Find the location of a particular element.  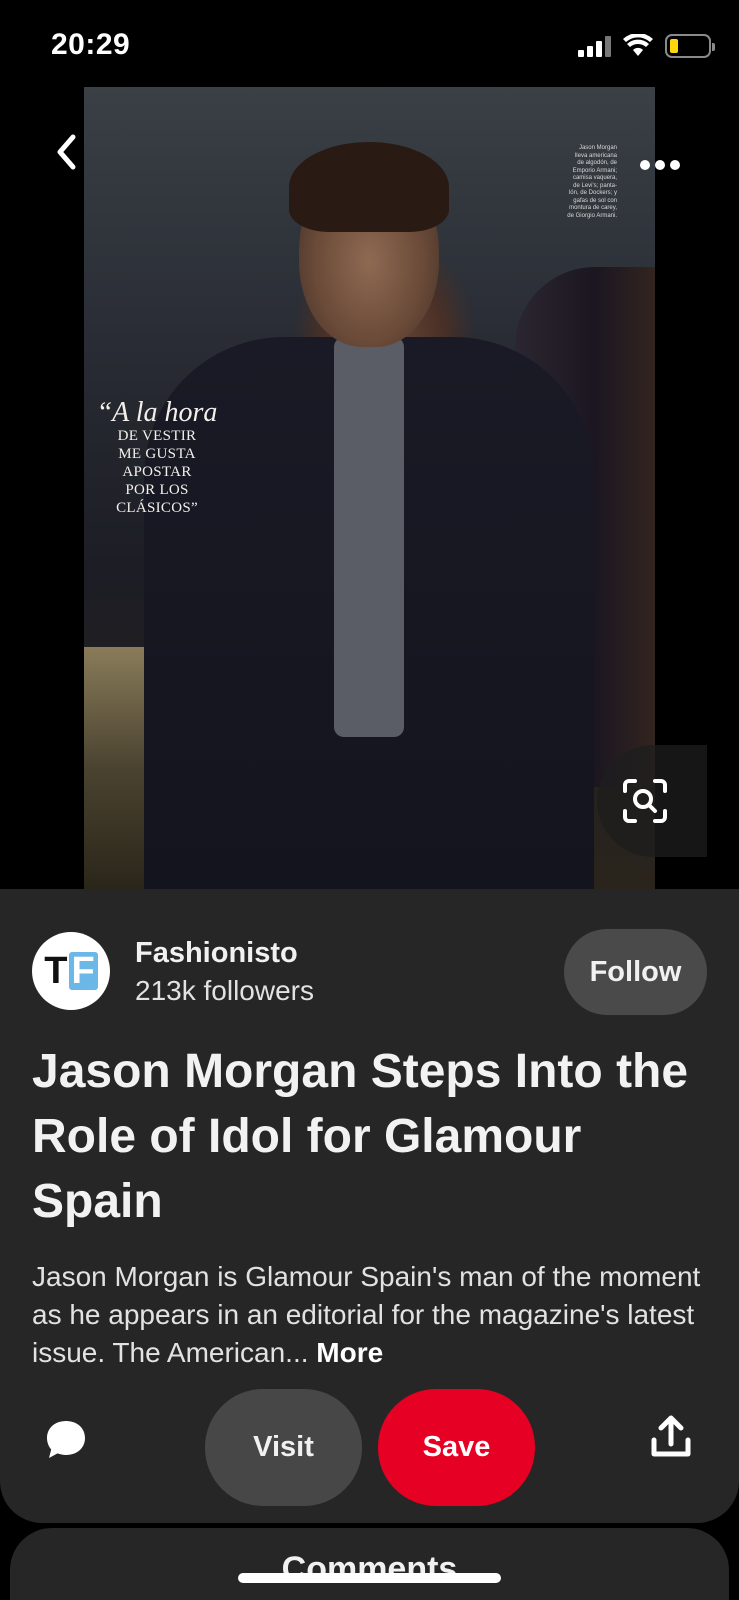

visual-search-icon is located at coordinates (645, 801).